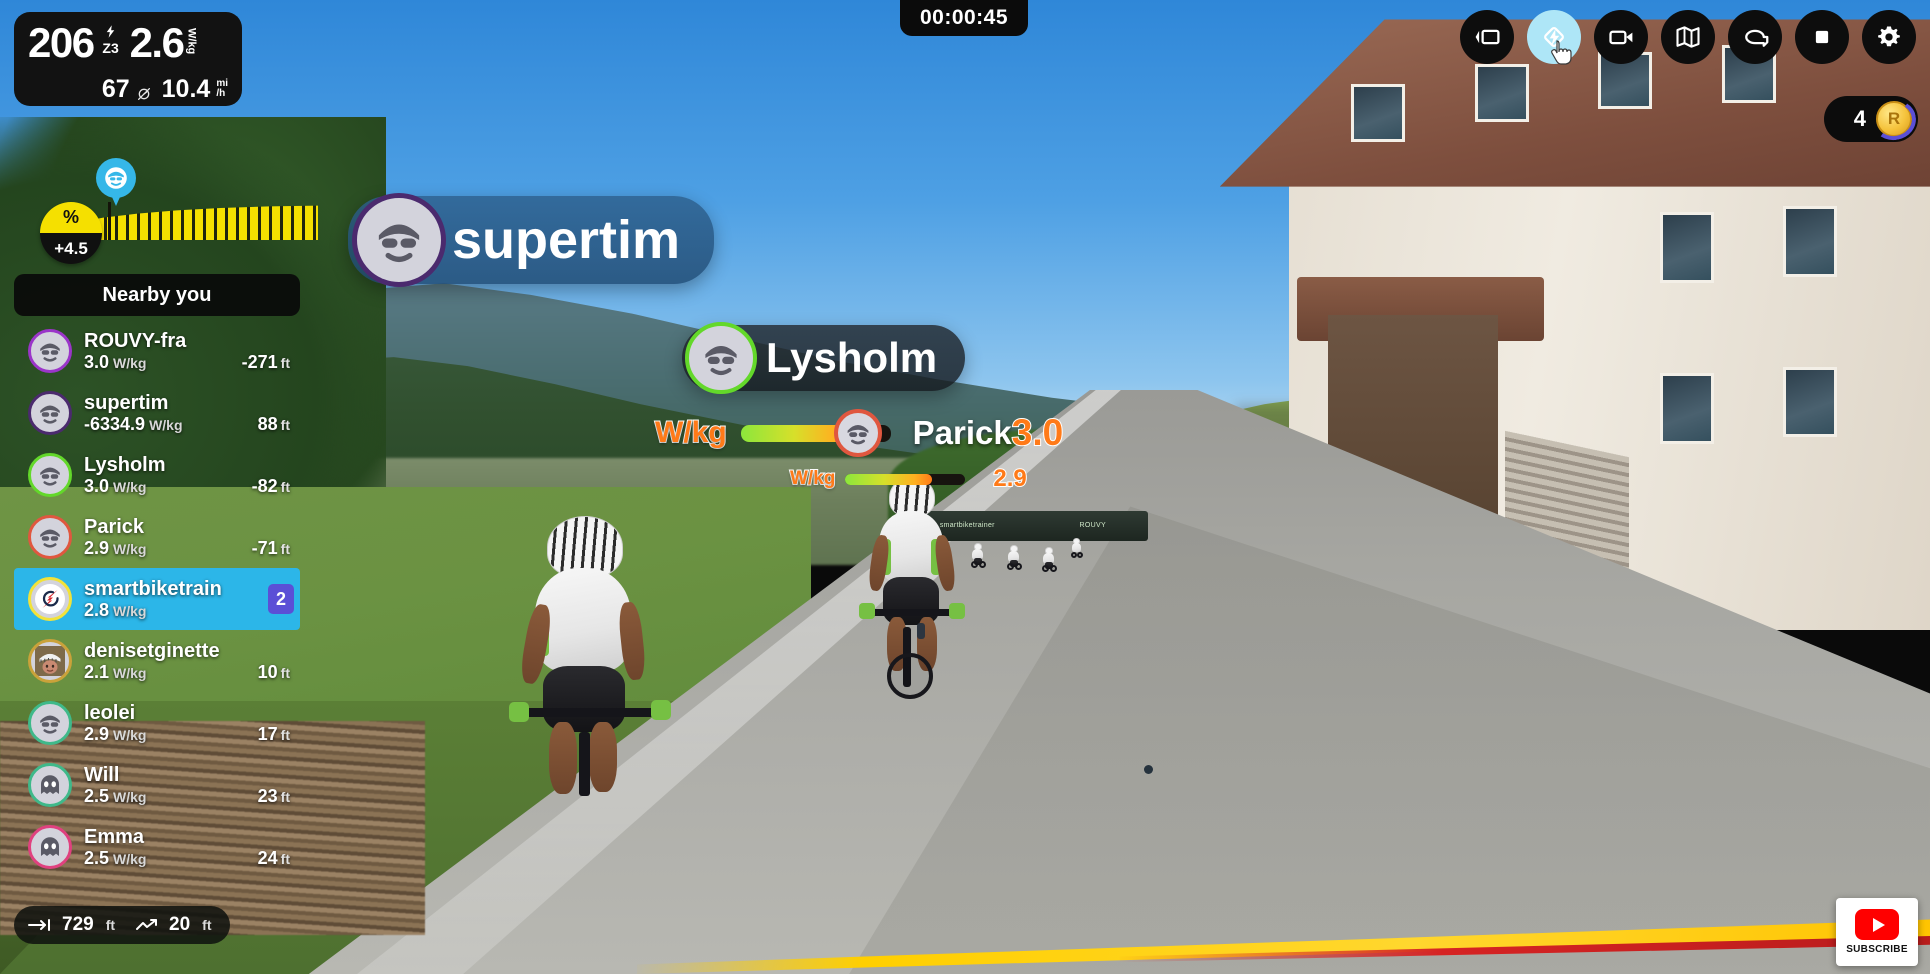 Image resolution: width=1930 pixels, height=974 pixels. What do you see at coordinates (71, 248) in the screenshot?
I see `gradient-value: +4.5` at bounding box center [71, 248].